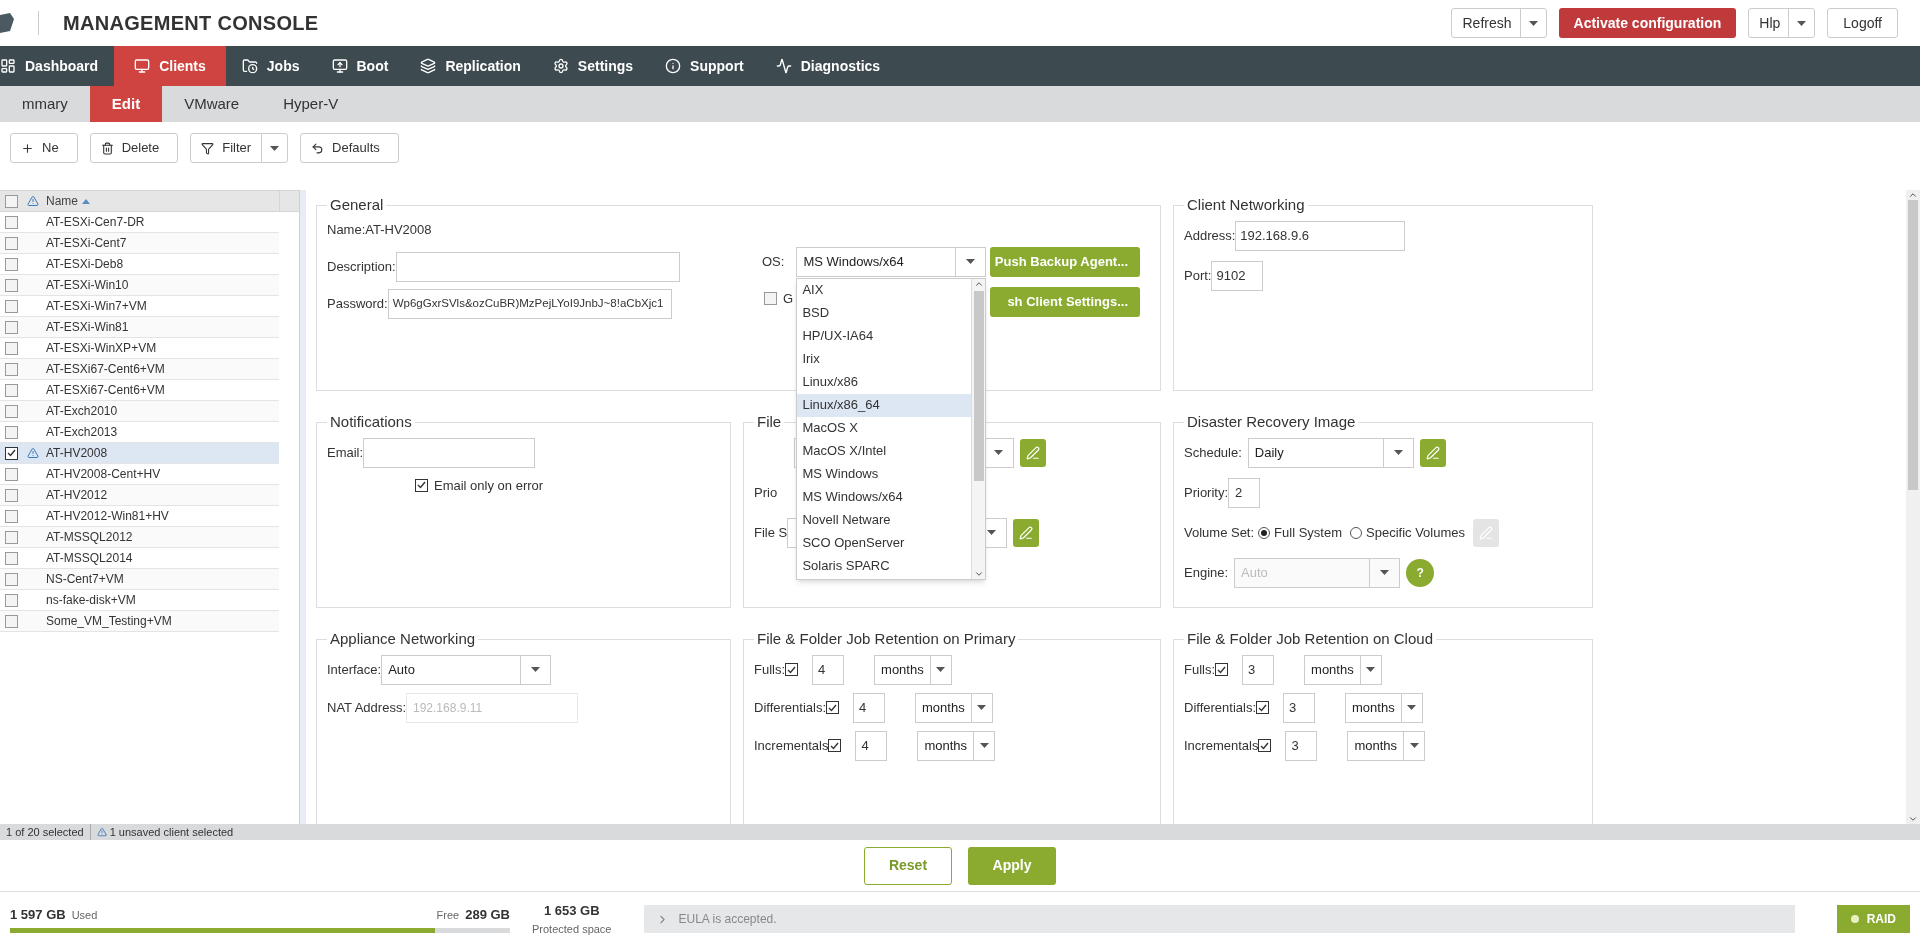 The height and width of the screenshot is (946, 1920). What do you see at coordinates (139, 243) in the screenshot?
I see `client-row: AT-ESXi-Cent7` at bounding box center [139, 243].